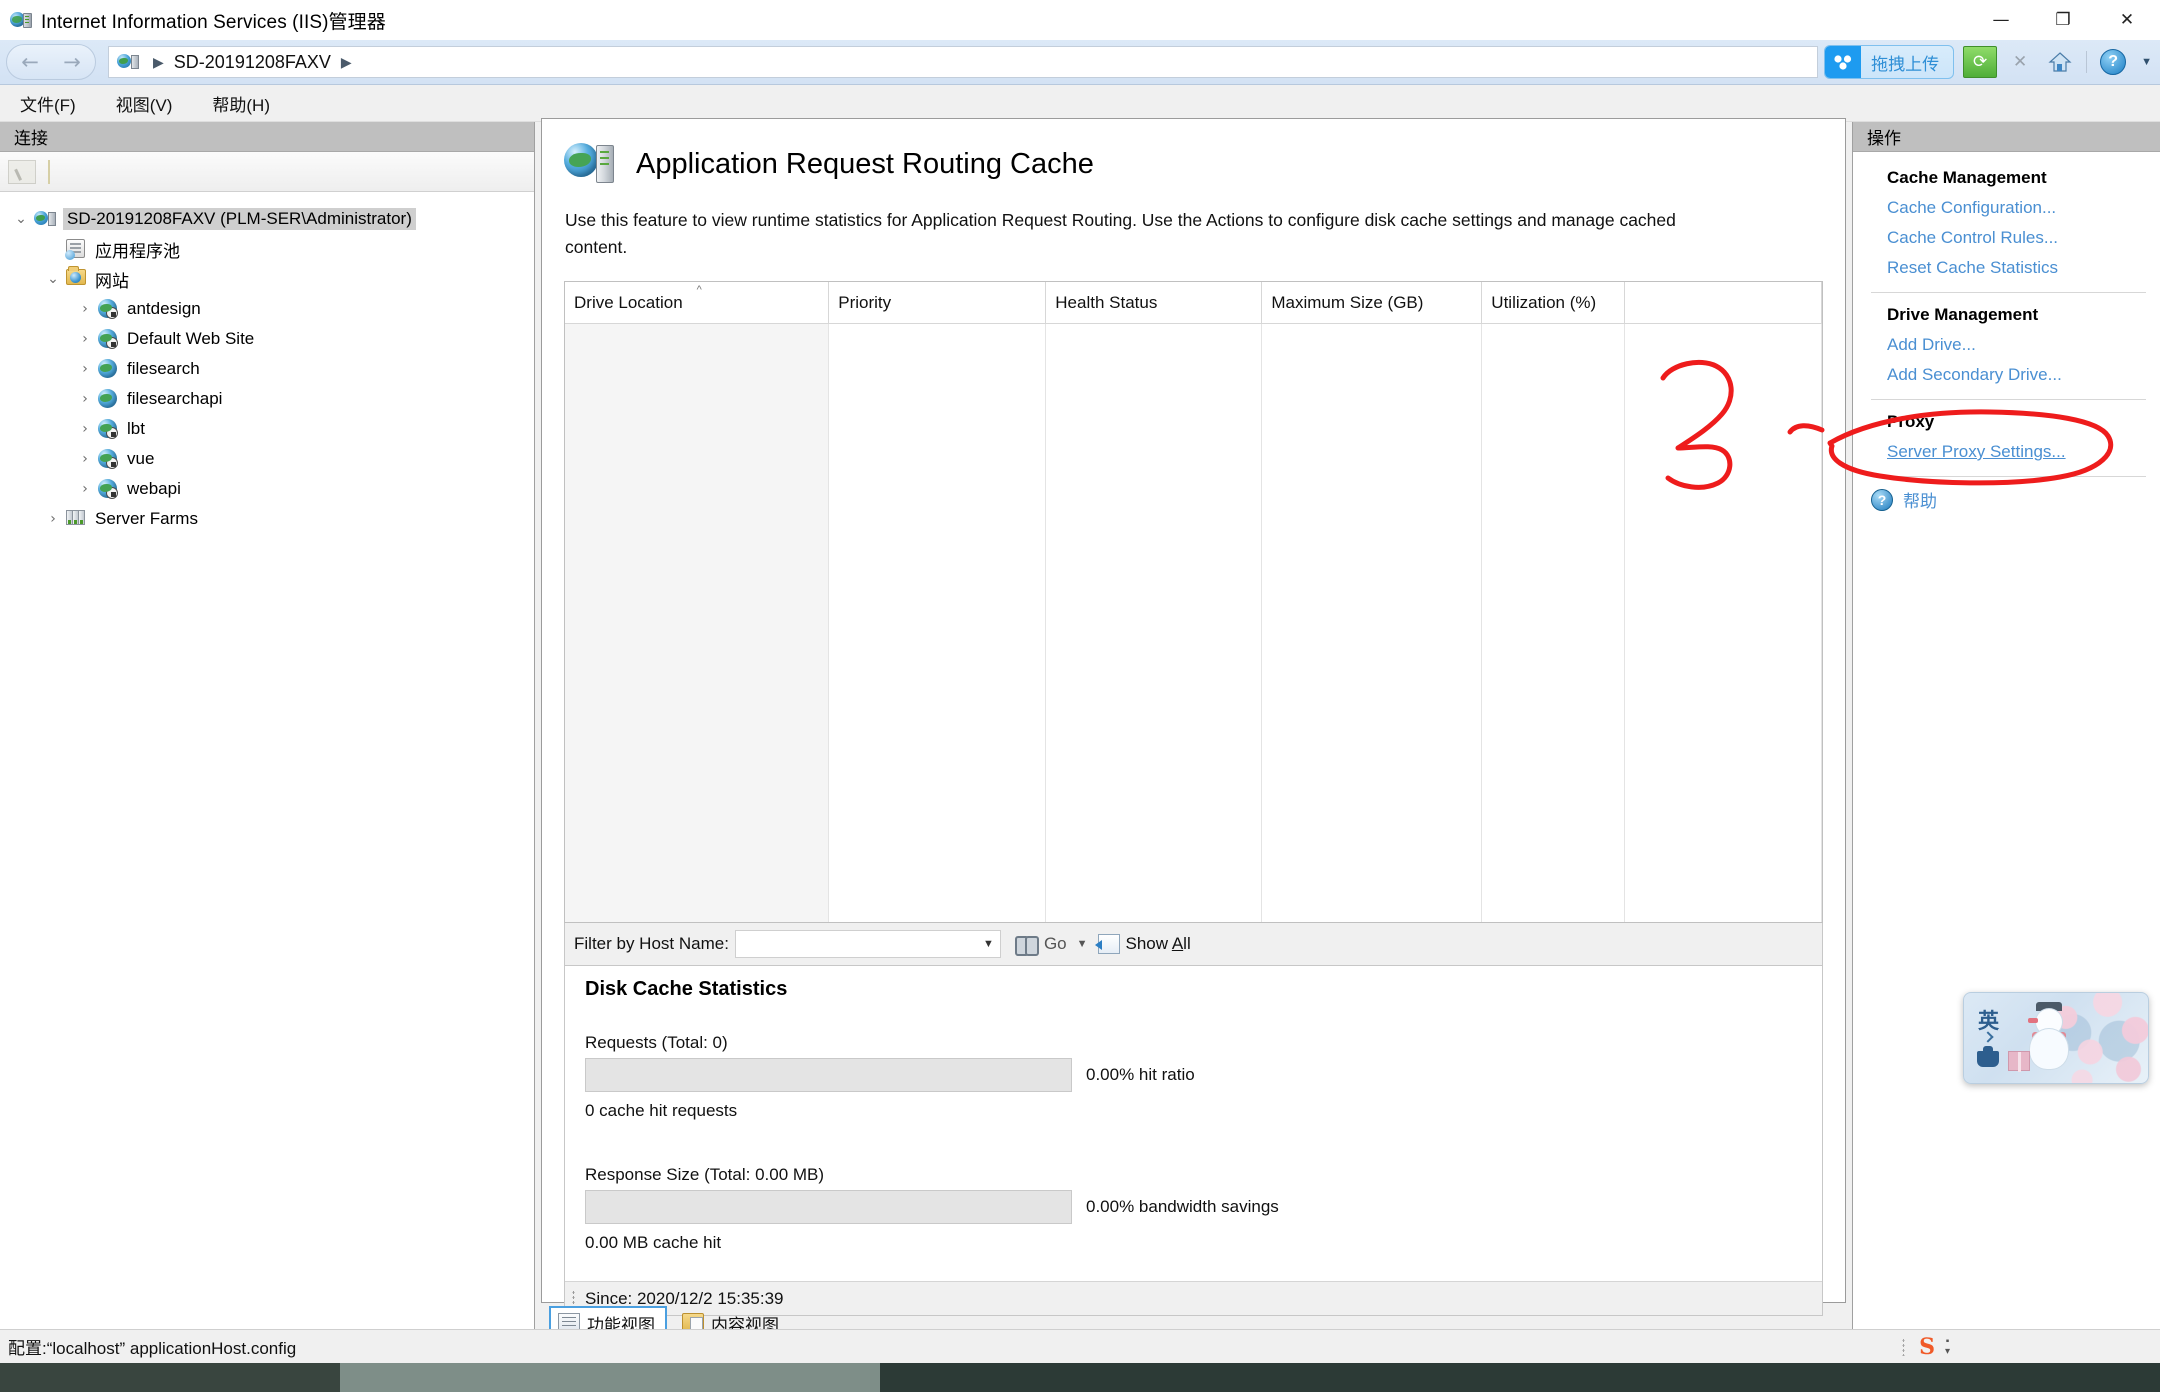 Image resolution: width=2160 pixels, height=1392 pixels. What do you see at coordinates (252, 62) in the screenshot?
I see `breadcrumb-server: SD-20191208FAXV` at bounding box center [252, 62].